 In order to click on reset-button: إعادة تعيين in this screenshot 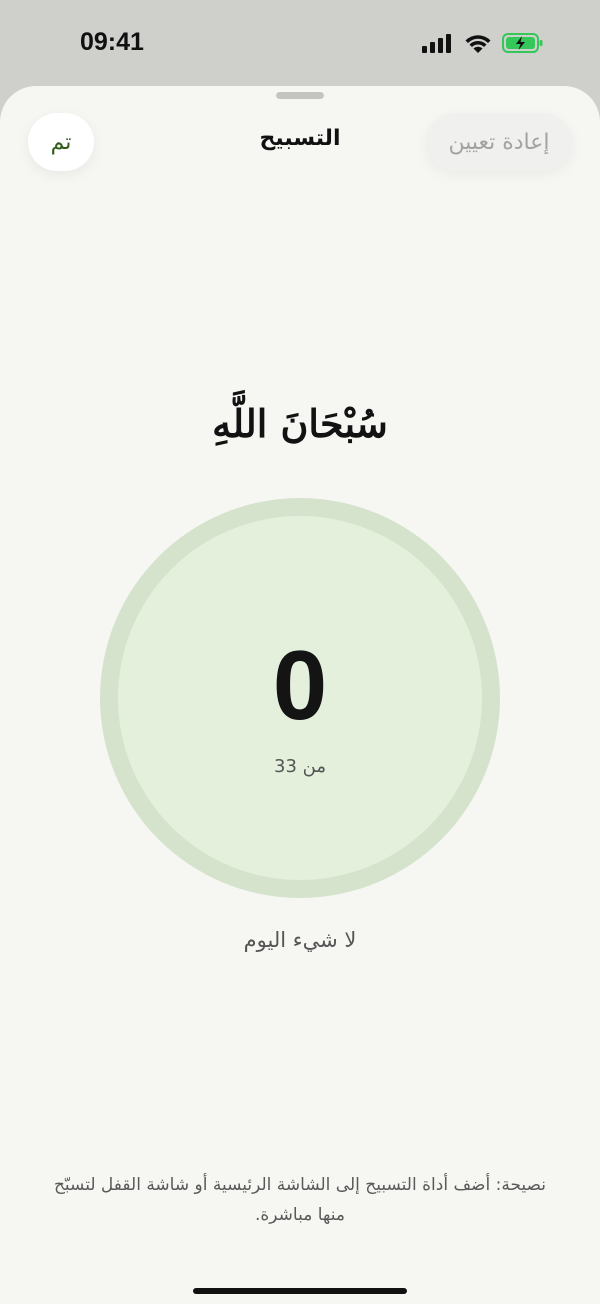, I will do `click(499, 142)`.